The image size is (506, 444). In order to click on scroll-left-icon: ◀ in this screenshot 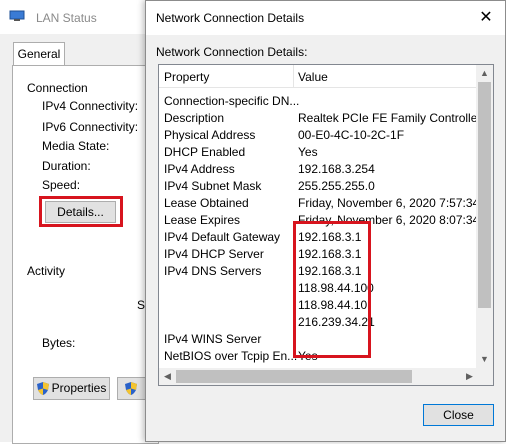, I will do `click(167, 376)`.